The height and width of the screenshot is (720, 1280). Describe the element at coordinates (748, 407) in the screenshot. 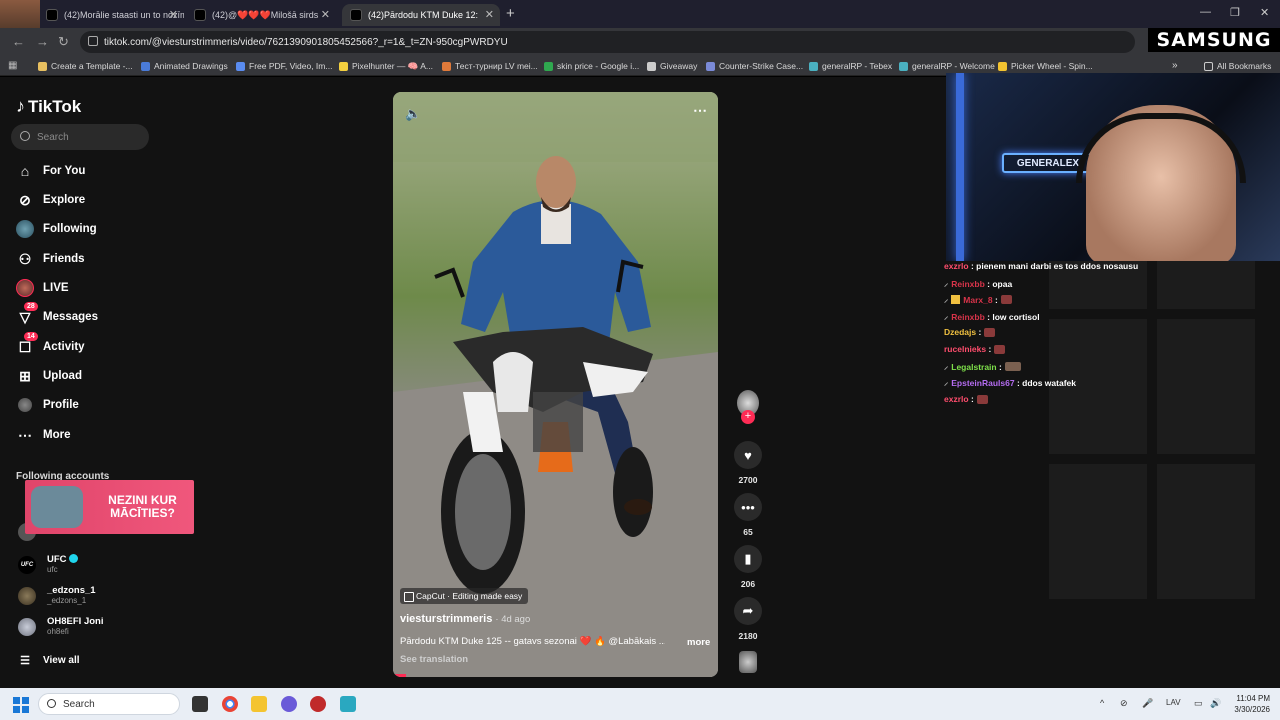

I see `author-avatar-button: +` at that location.